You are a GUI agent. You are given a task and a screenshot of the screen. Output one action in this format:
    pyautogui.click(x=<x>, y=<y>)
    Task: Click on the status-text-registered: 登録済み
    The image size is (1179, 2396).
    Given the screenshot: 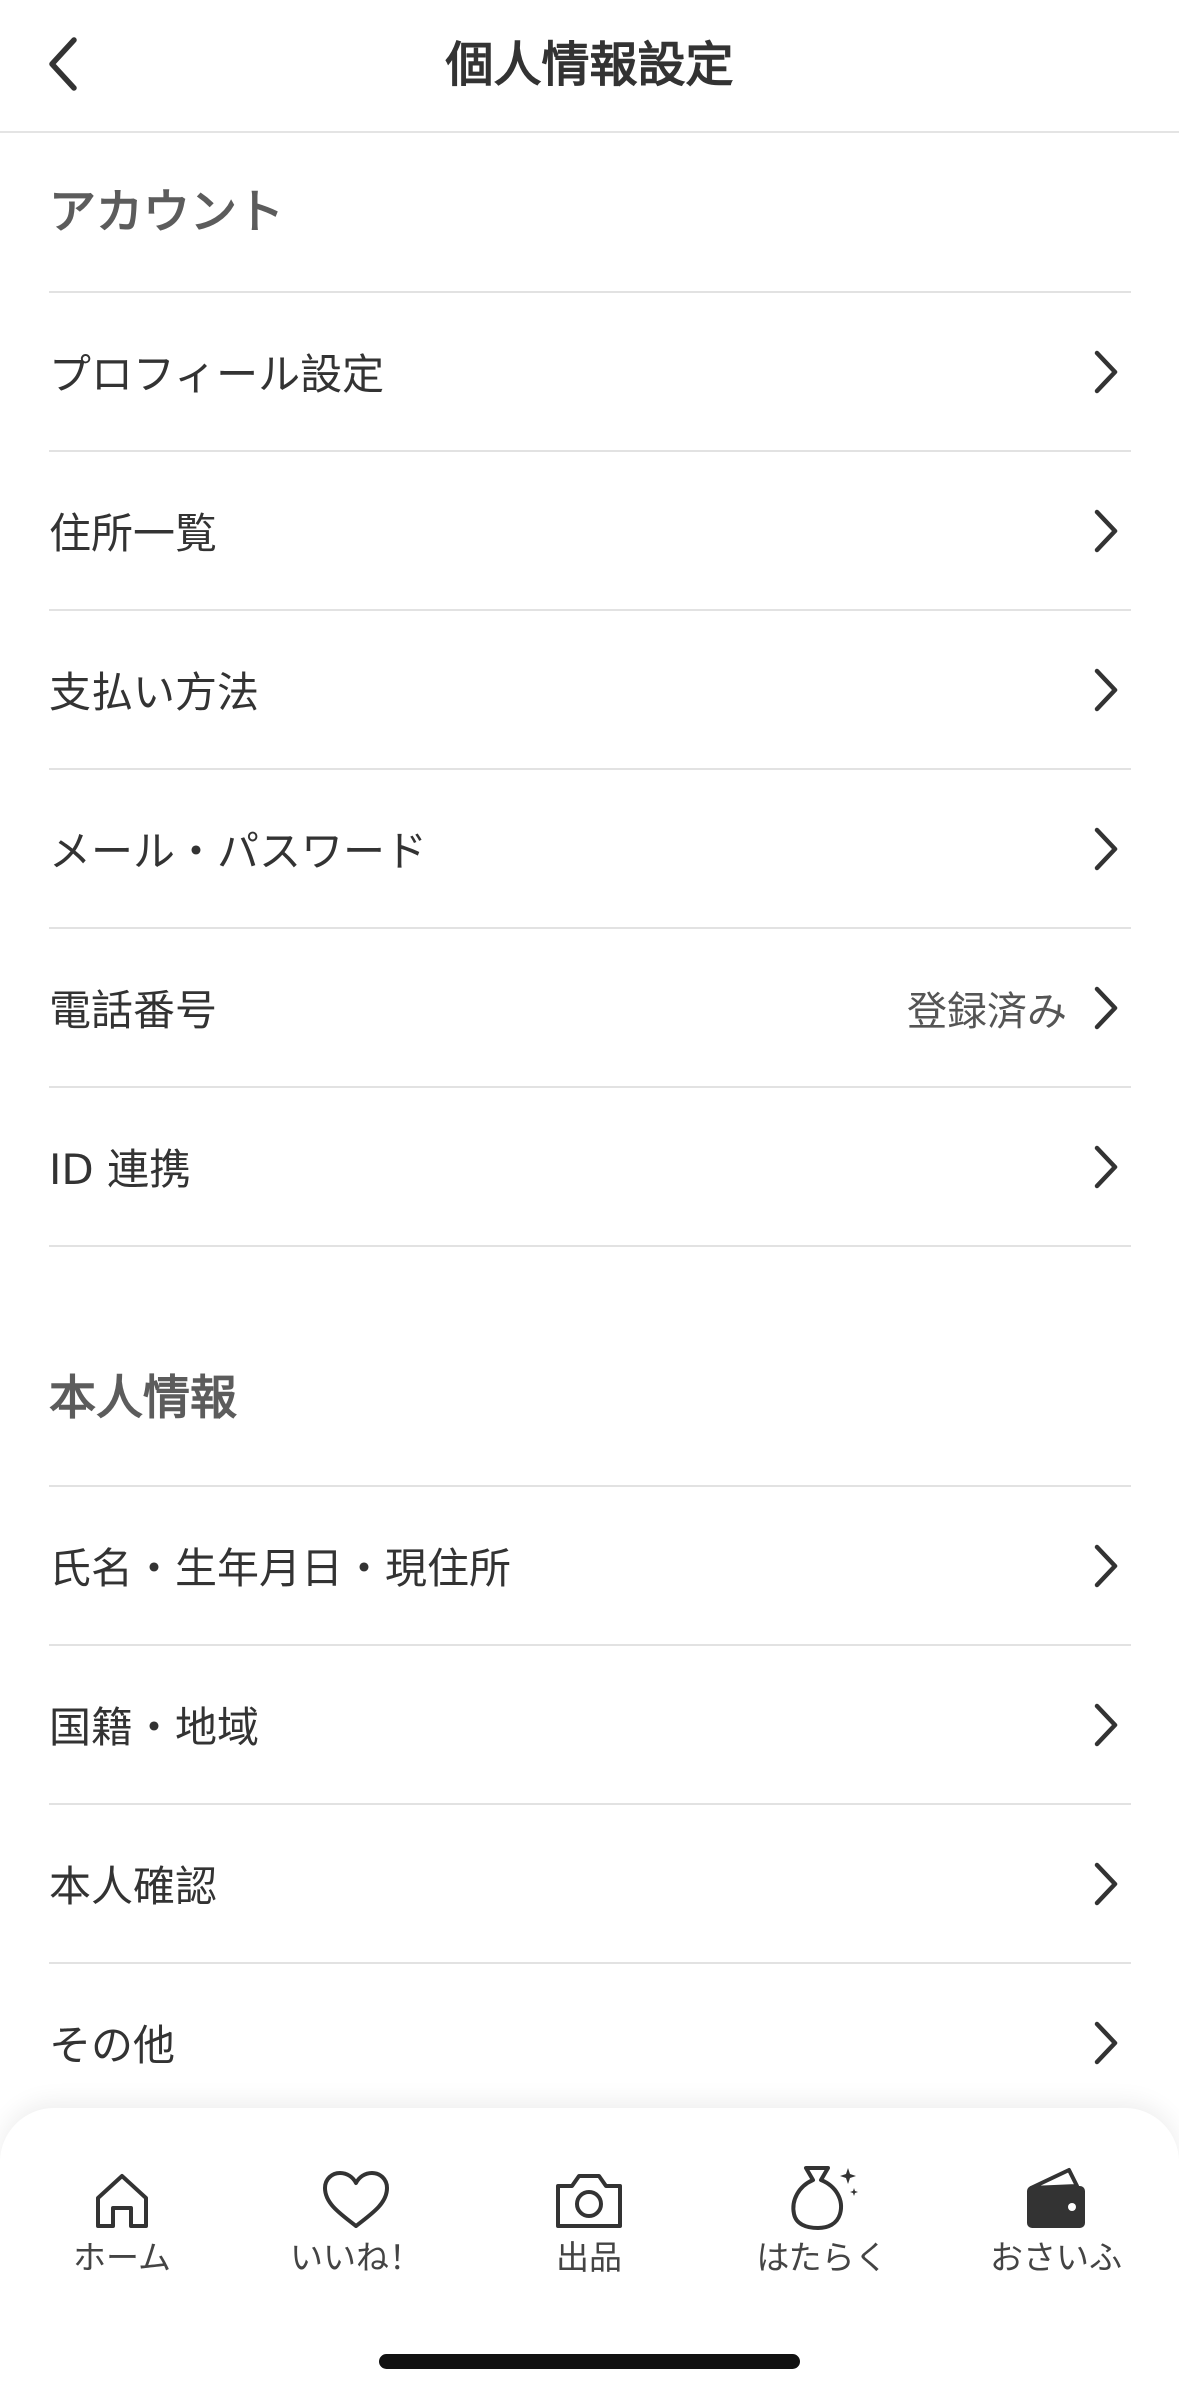 What is the action you would take?
    pyautogui.click(x=987, y=1011)
    